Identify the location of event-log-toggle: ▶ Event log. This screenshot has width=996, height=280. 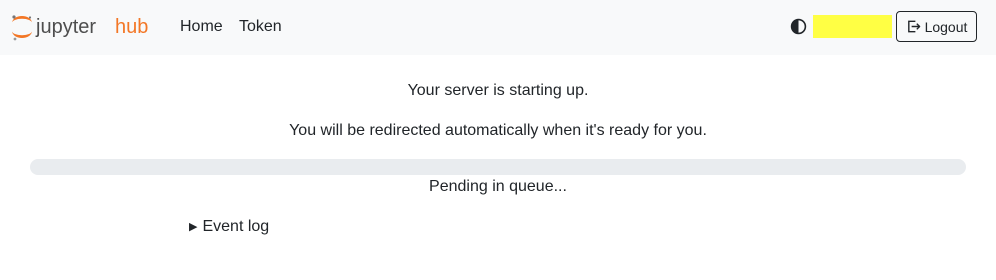
(229, 227).